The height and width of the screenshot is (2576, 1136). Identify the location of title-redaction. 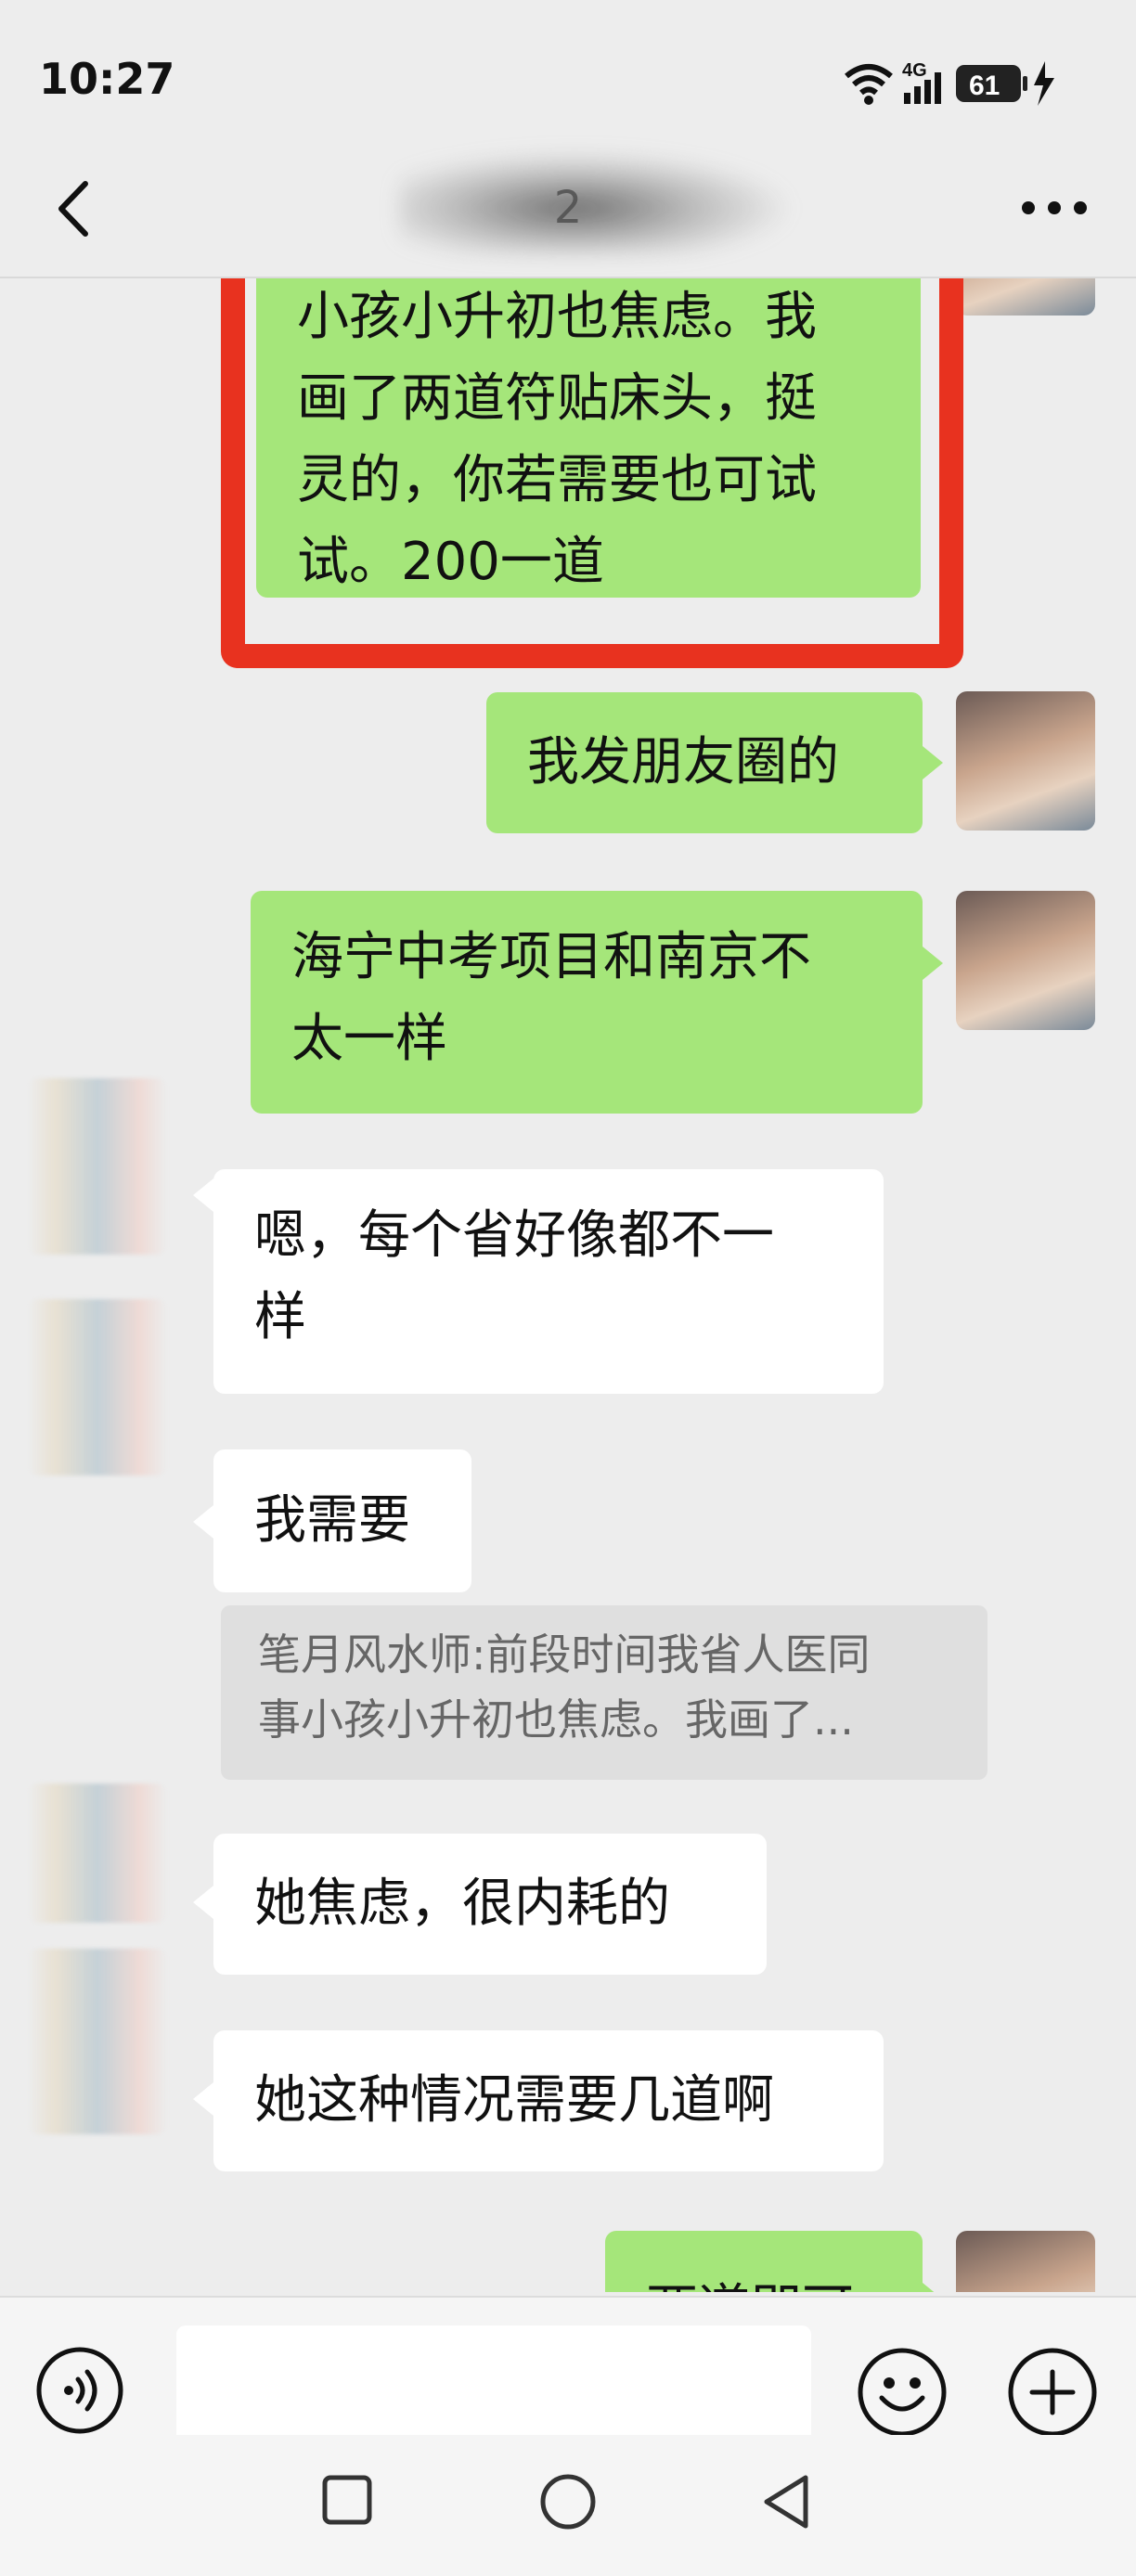
(594, 203).